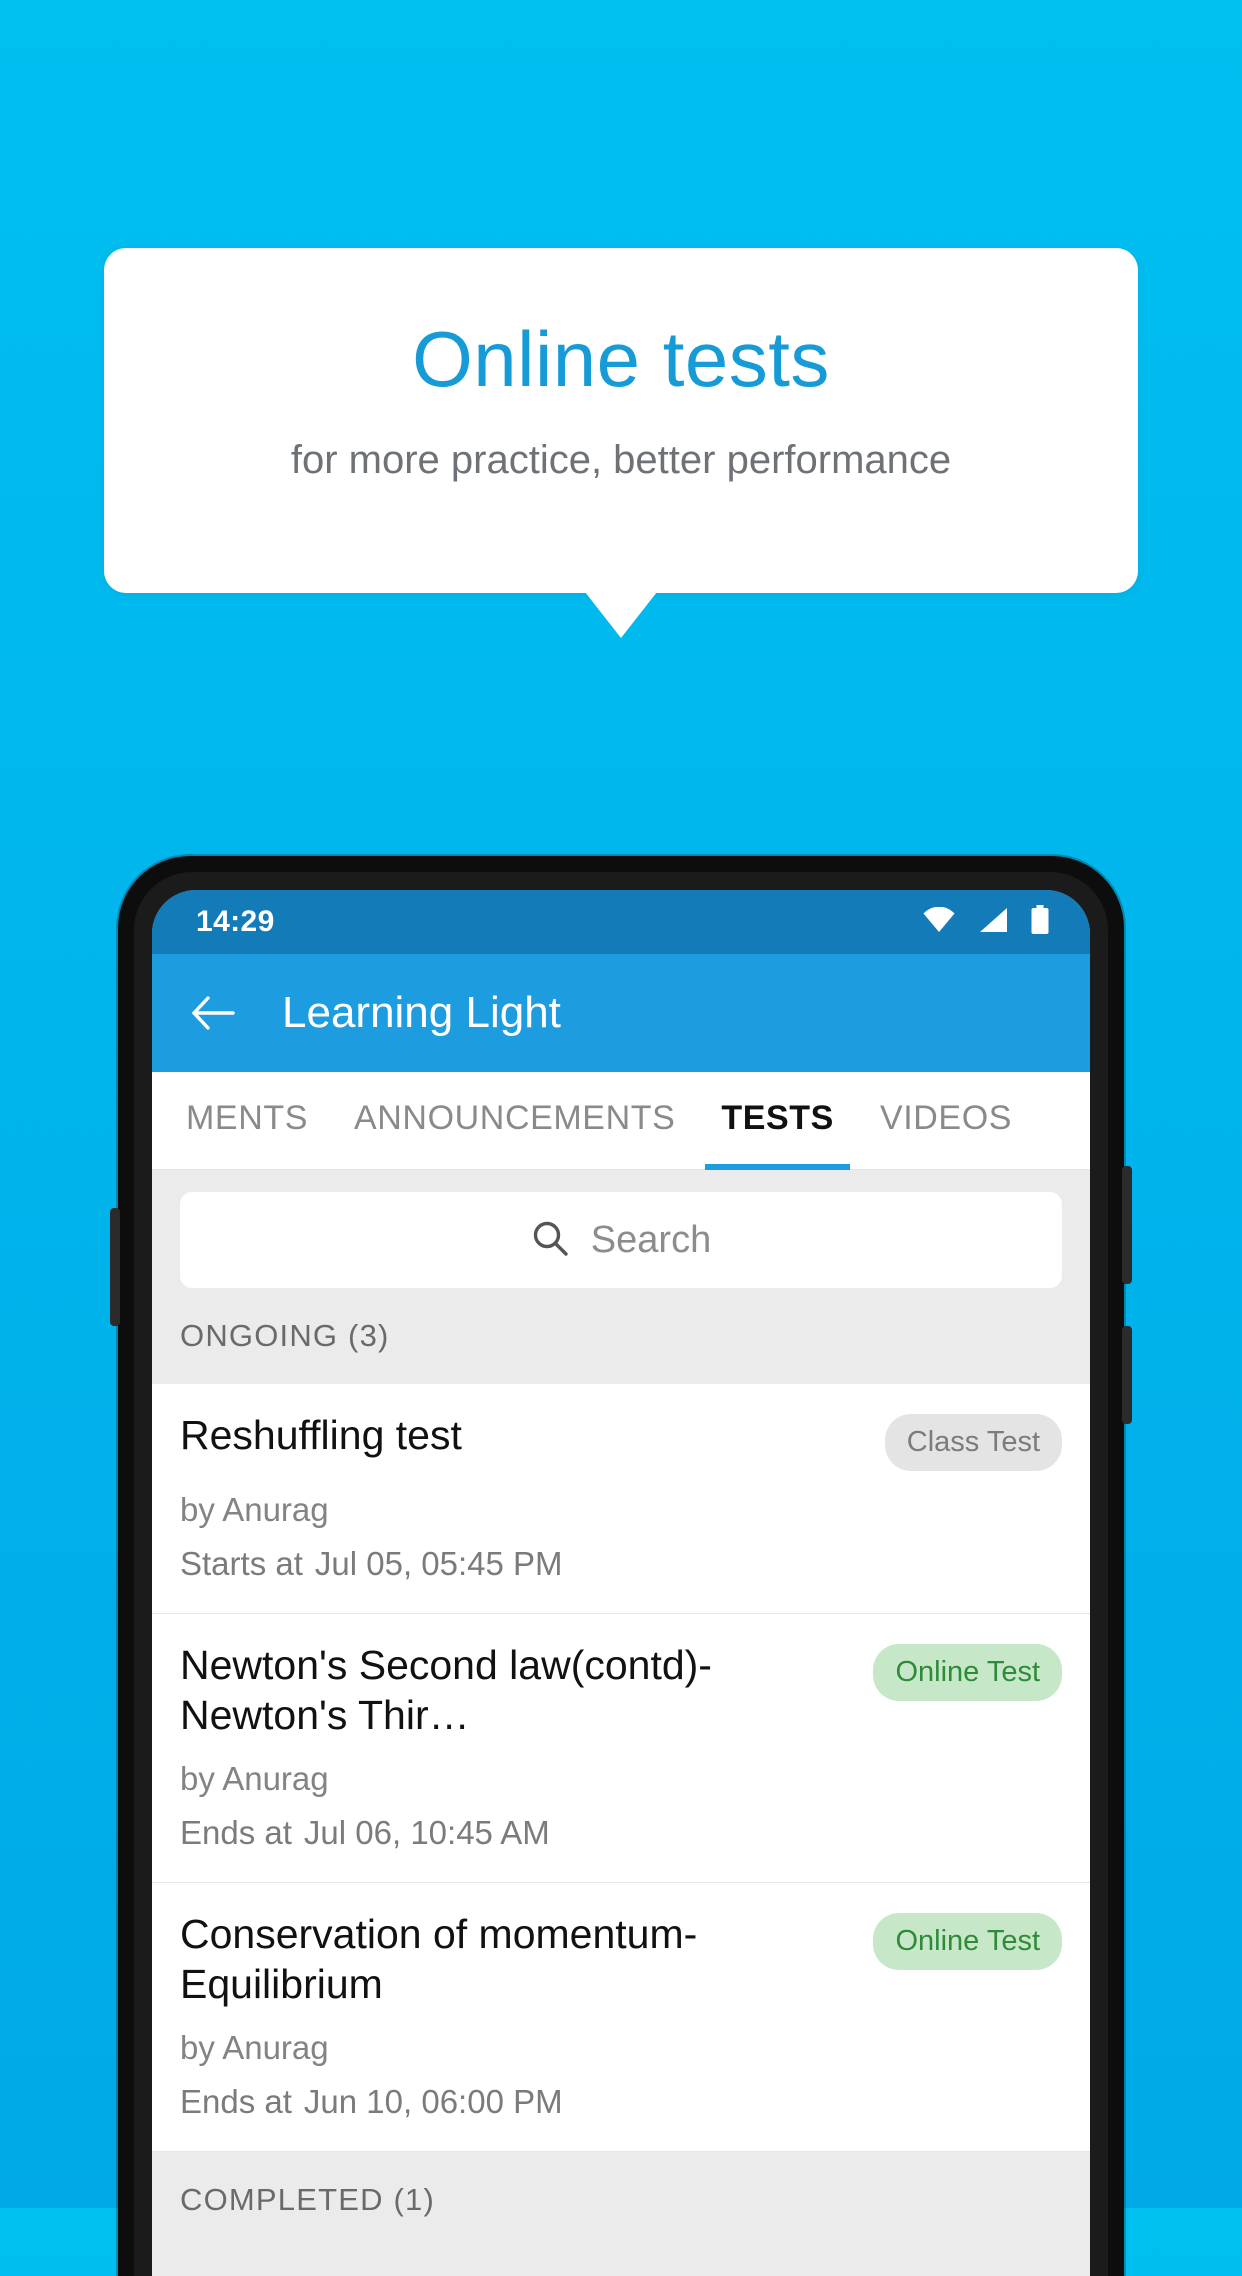 This screenshot has height=2276, width=1242. Describe the element at coordinates (651, 1239) in the screenshot. I see `search-placeholder-text: Search` at that location.